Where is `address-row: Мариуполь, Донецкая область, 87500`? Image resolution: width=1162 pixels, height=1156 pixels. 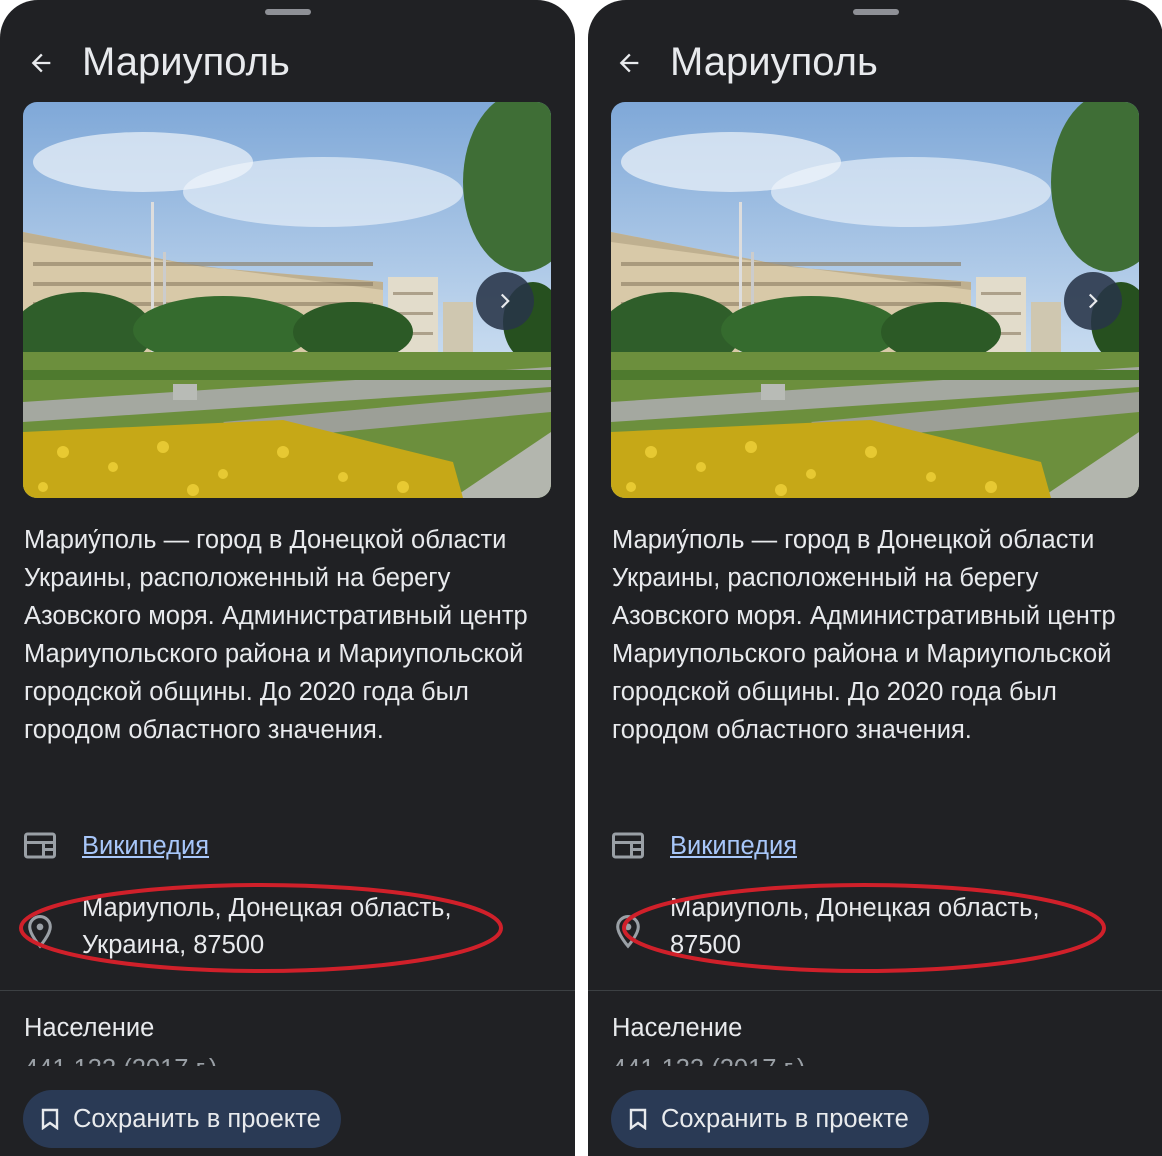 address-row: Мариуполь, Донецкая область, 87500 is located at coordinates (851, 927).